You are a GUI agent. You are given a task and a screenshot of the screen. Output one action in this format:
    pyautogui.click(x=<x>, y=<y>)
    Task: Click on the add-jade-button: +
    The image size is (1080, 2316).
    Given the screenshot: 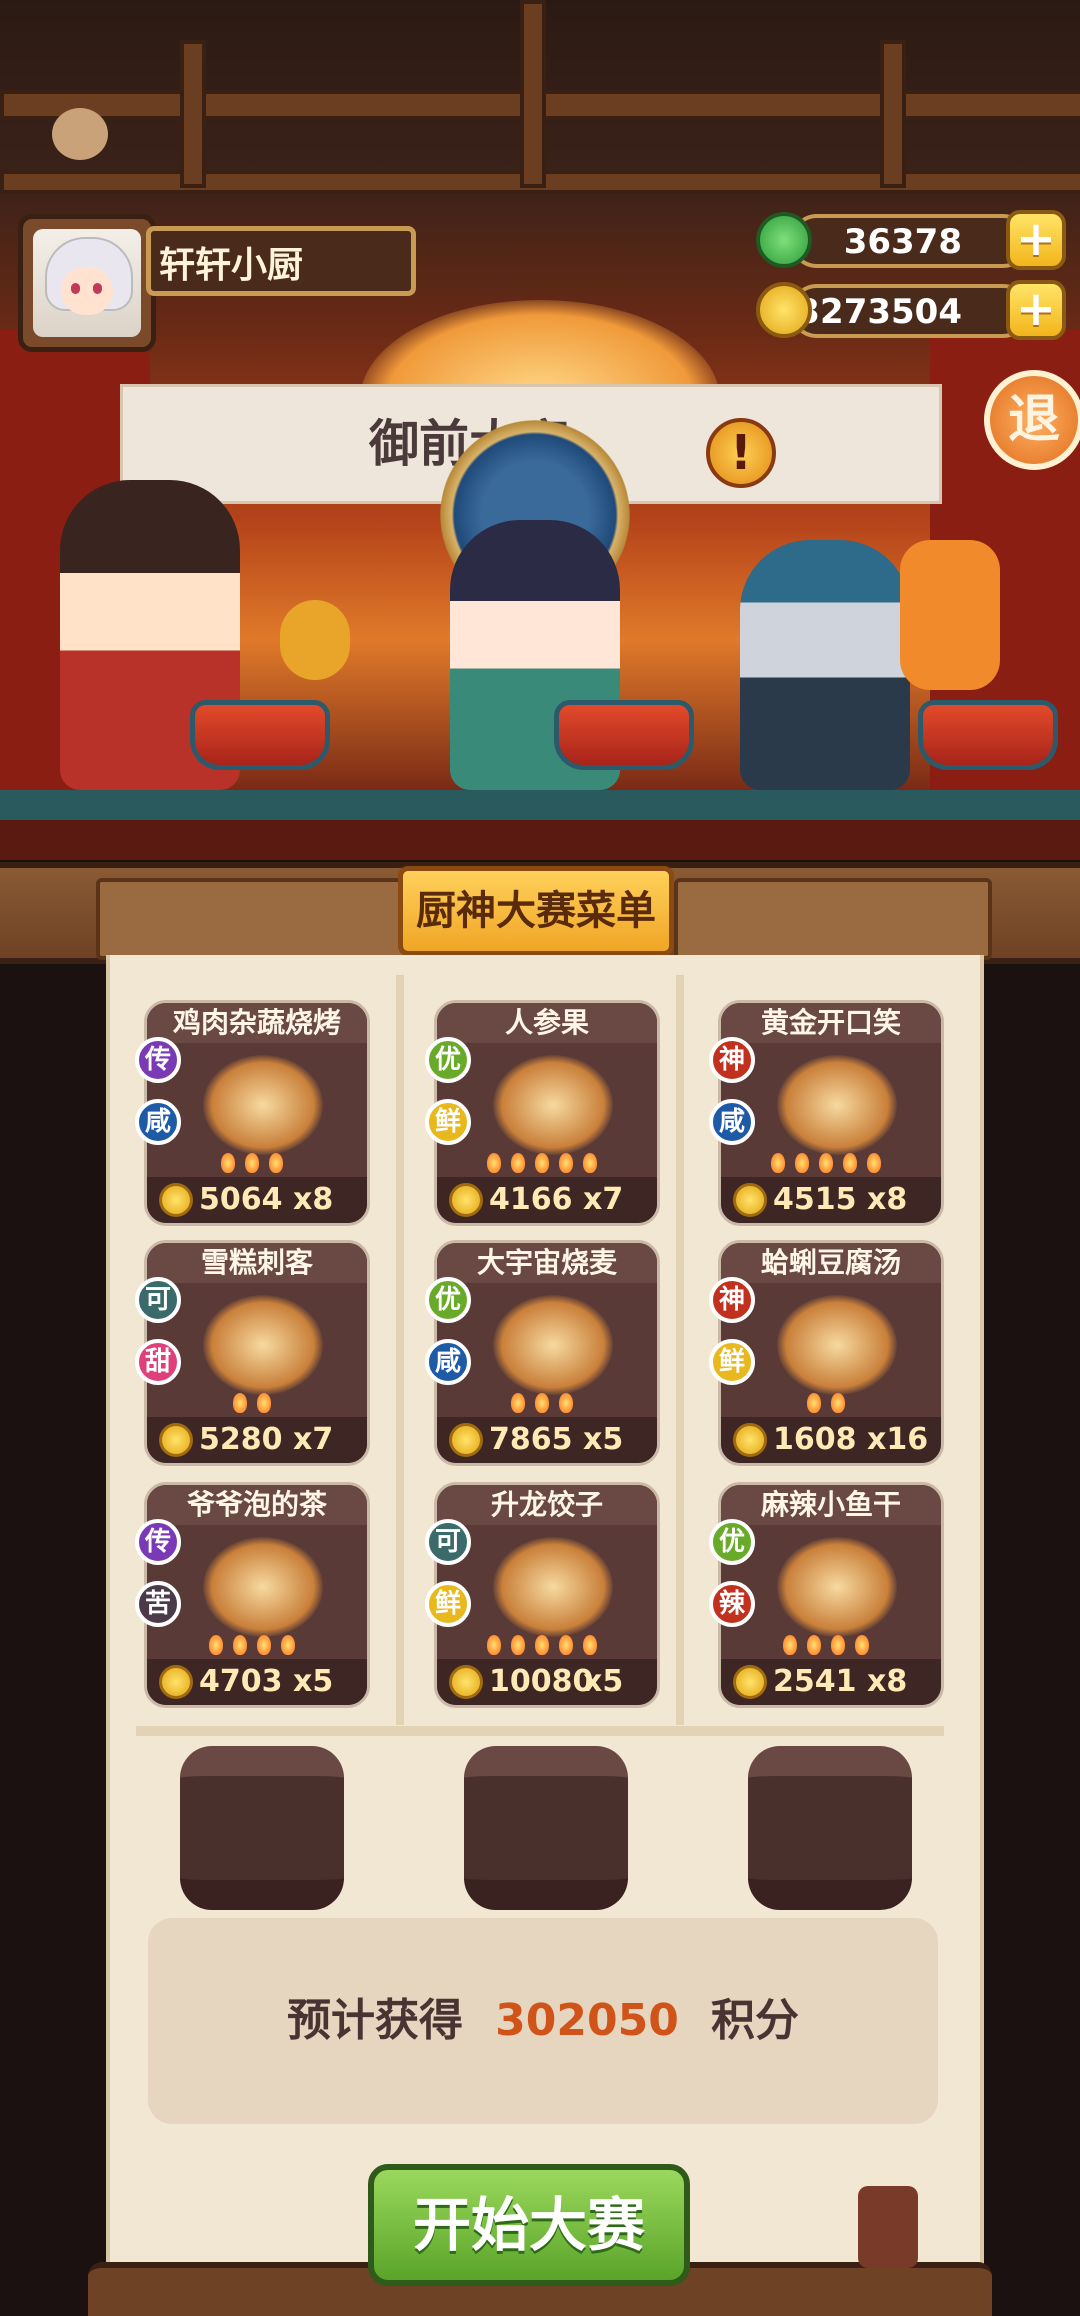 What is the action you would take?
    pyautogui.click(x=1036, y=240)
    